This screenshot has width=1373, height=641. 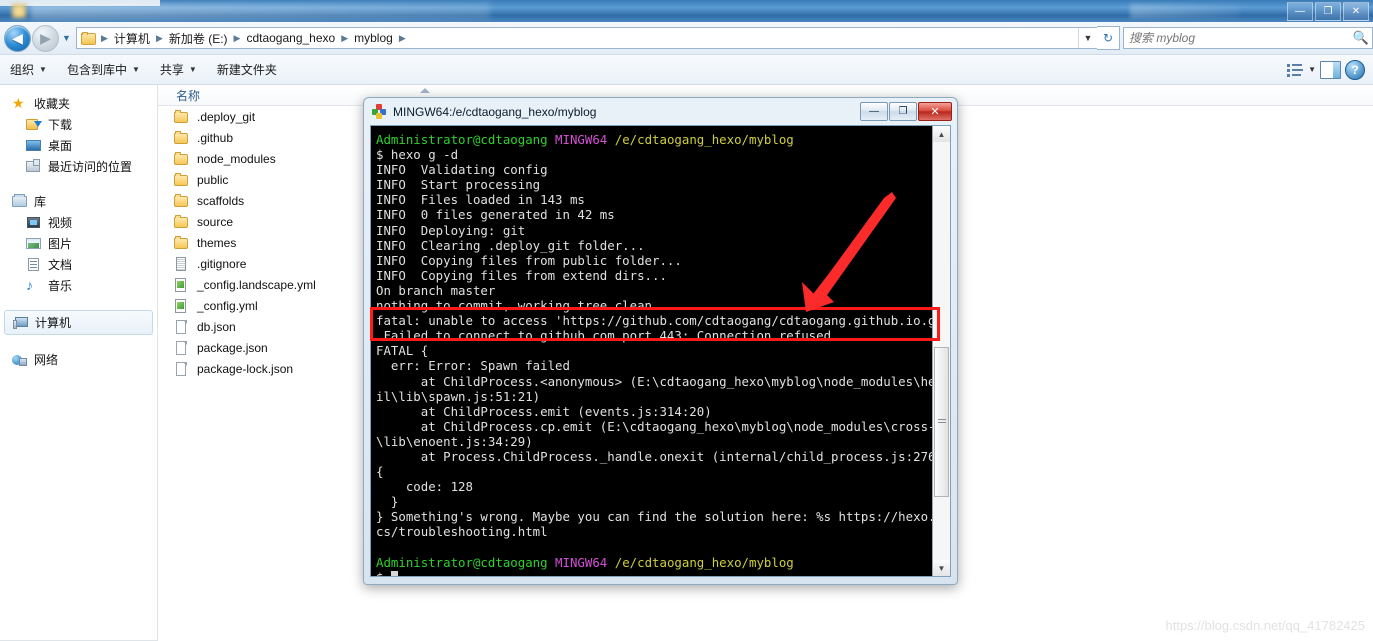 I want to click on view-mode-icon, so click(x=1295, y=70).